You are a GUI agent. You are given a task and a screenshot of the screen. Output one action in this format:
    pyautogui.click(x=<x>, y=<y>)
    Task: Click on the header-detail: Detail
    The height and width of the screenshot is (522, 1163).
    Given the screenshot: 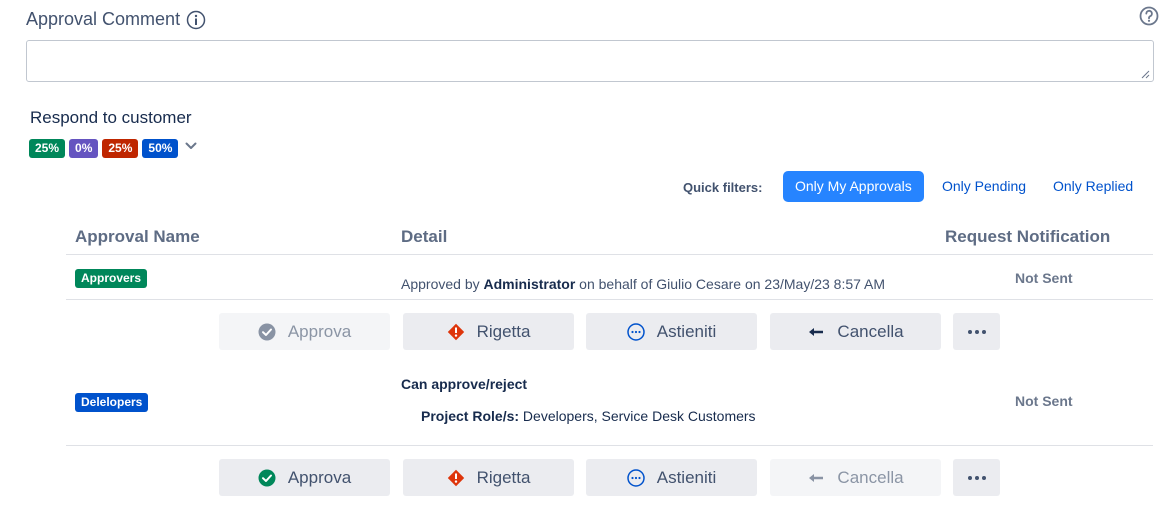 What is the action you would take?
    pyautogui.click(x=424, y=236)
    